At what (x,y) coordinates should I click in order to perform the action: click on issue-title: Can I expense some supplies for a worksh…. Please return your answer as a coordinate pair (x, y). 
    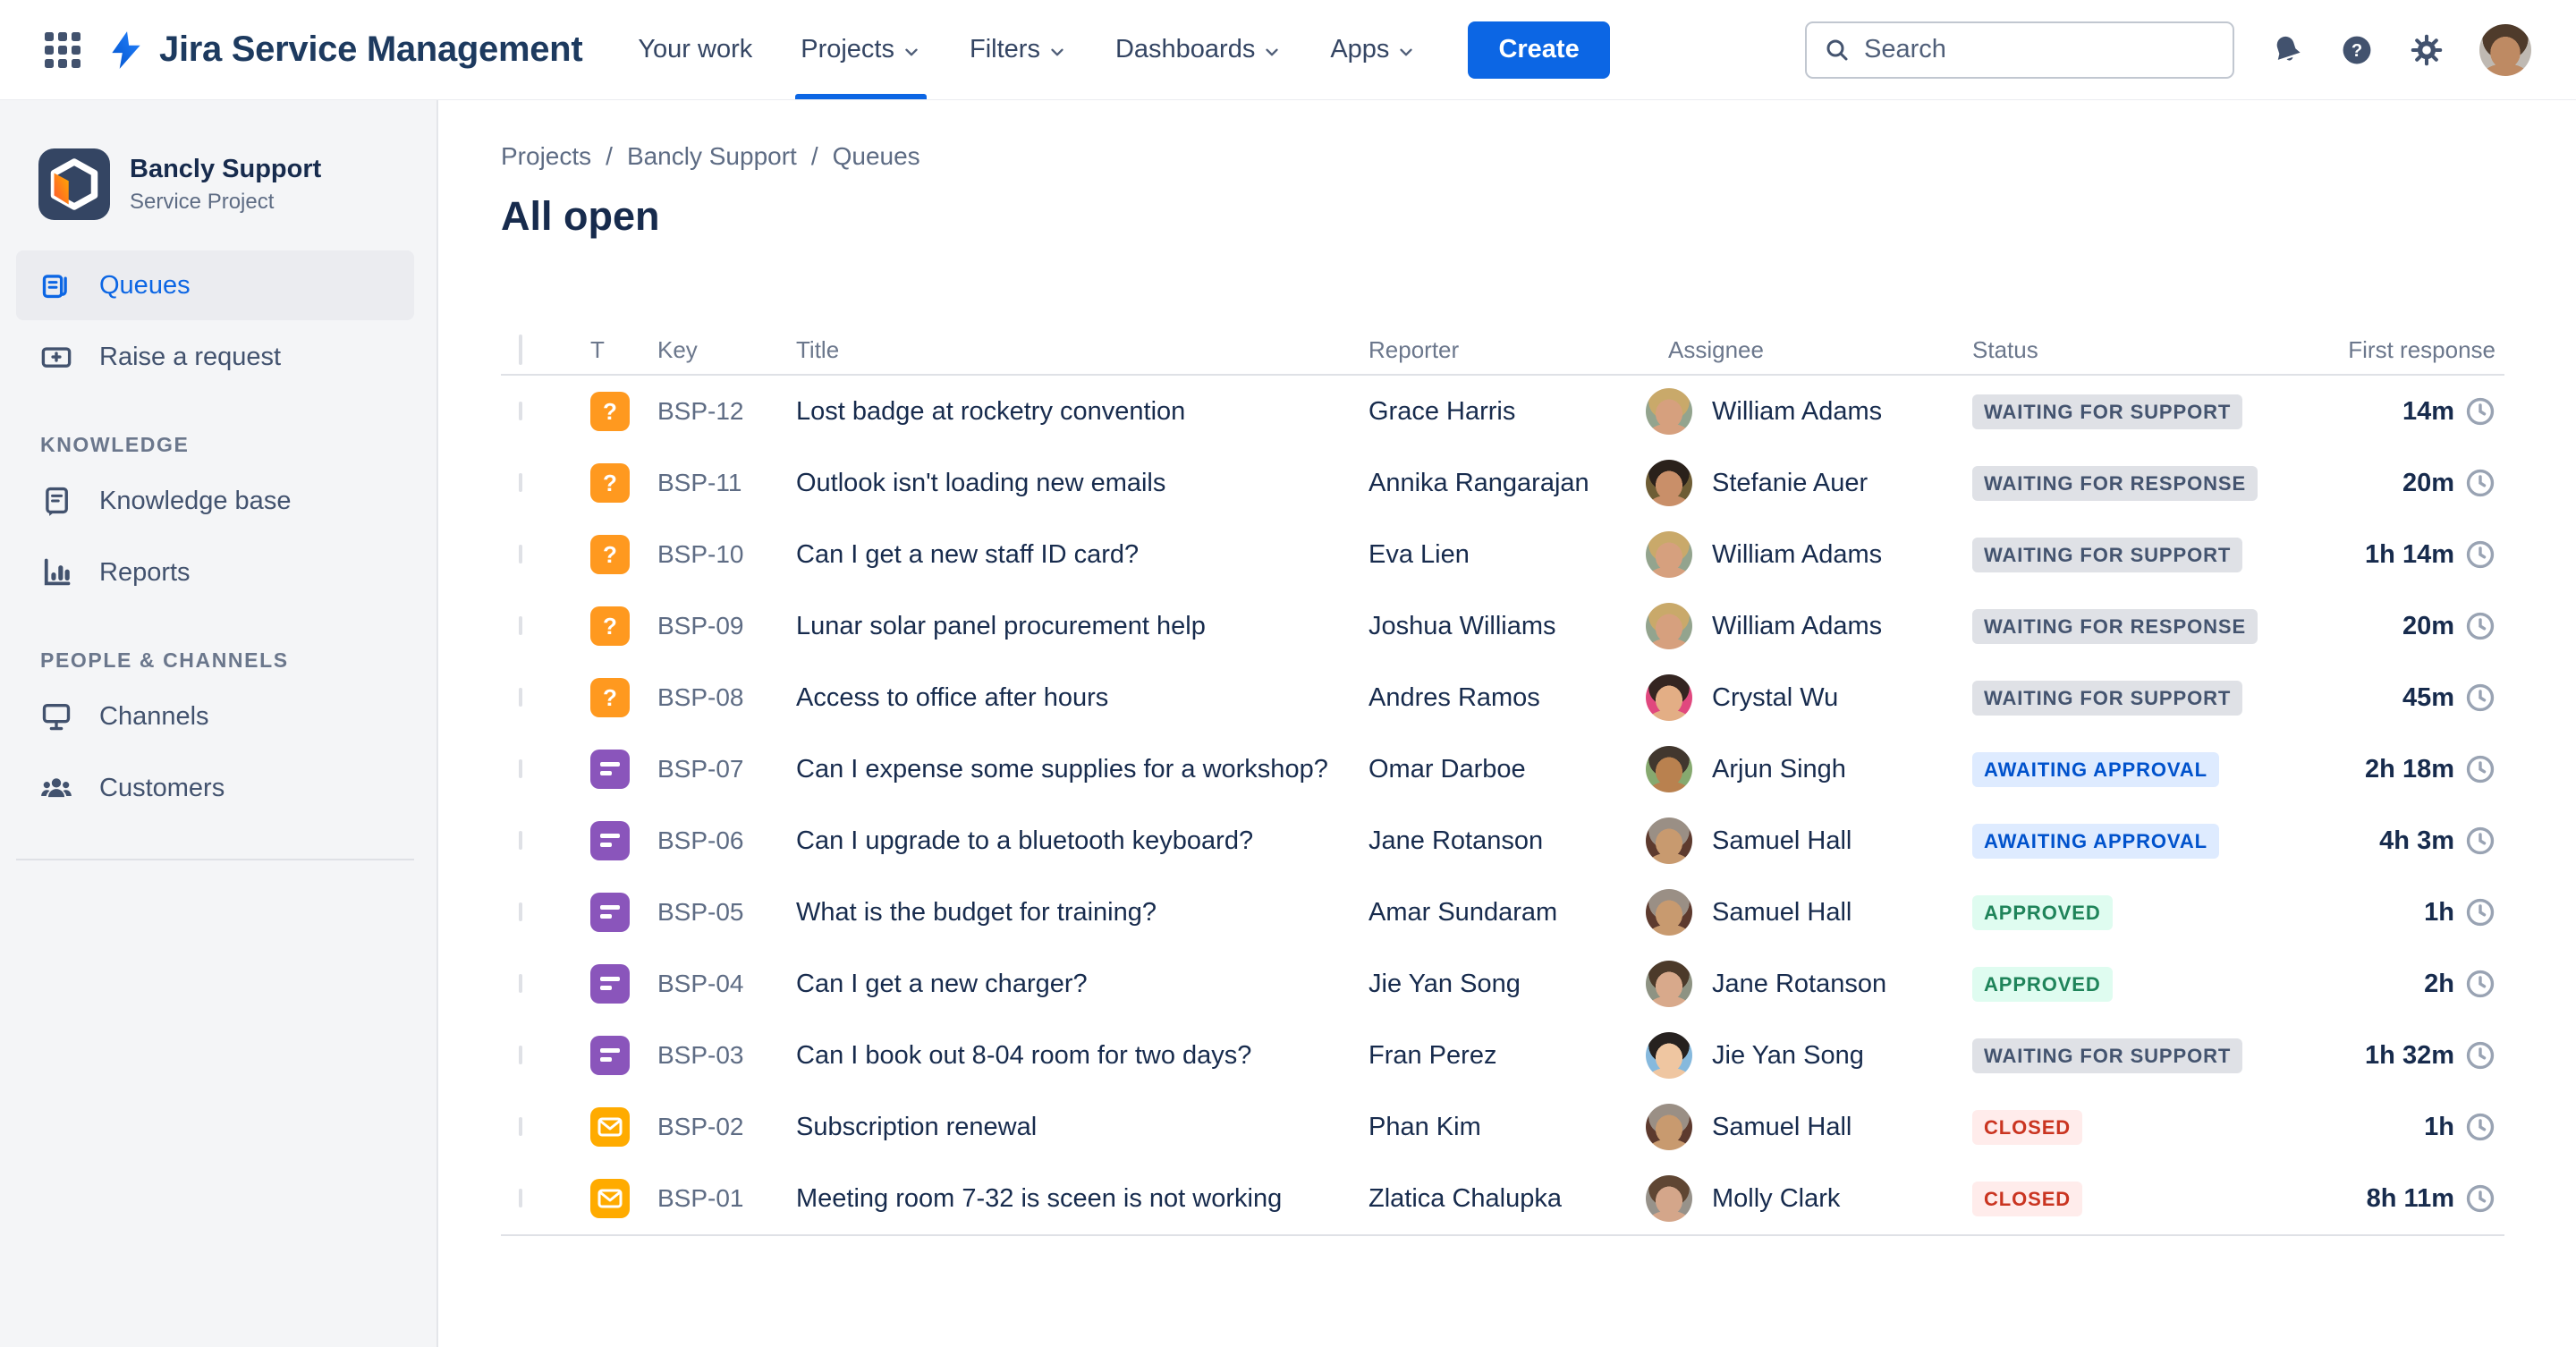
    Looking at the image, I should click on (1073, 769).